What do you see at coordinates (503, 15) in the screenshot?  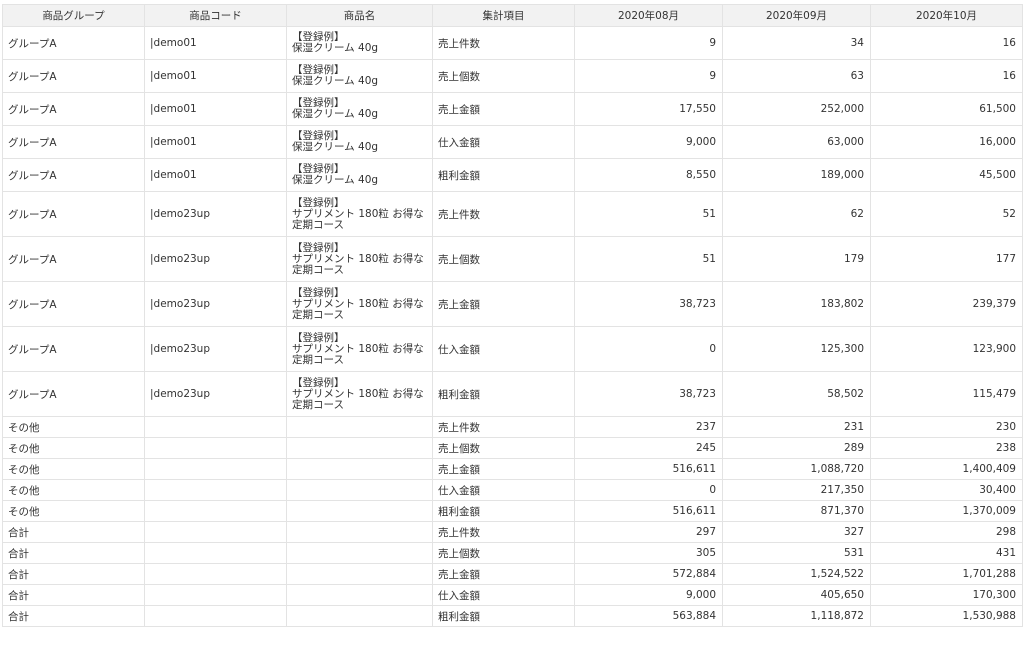 I see `header-aggregate-item: 集計項目` at bounding box center [503, 15].